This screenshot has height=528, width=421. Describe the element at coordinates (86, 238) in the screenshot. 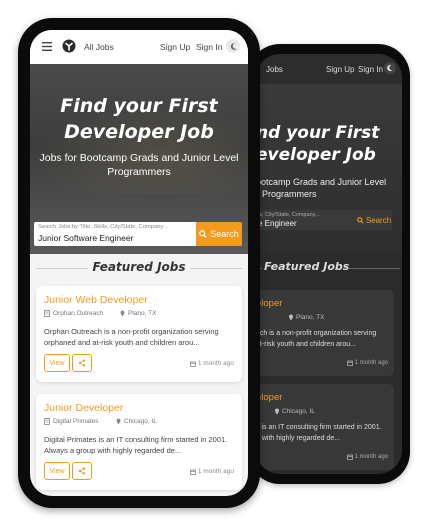

I see `search-value: Junior Software Engineer` at that location.